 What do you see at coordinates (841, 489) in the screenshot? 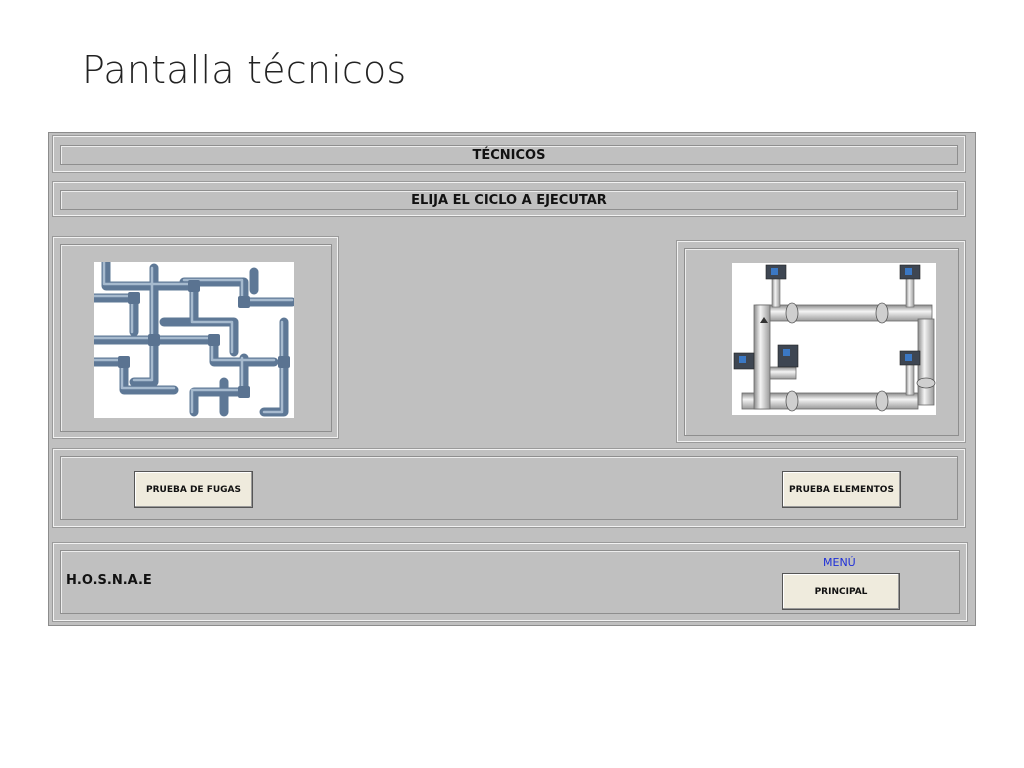
I see `elements-test-button: PRUEBA ELEMENTOS` at bounding box center [841, 489].